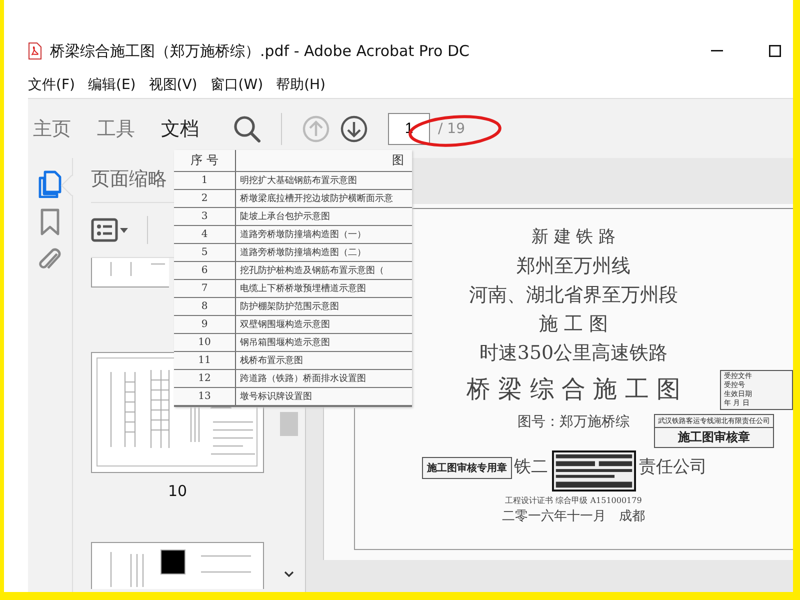 The width and height of the screenshot is (800, 600). What do you see at coordinates (205, 378) in the screenshot?
I see `table-cell: 12` at bounding box center [205, 378].